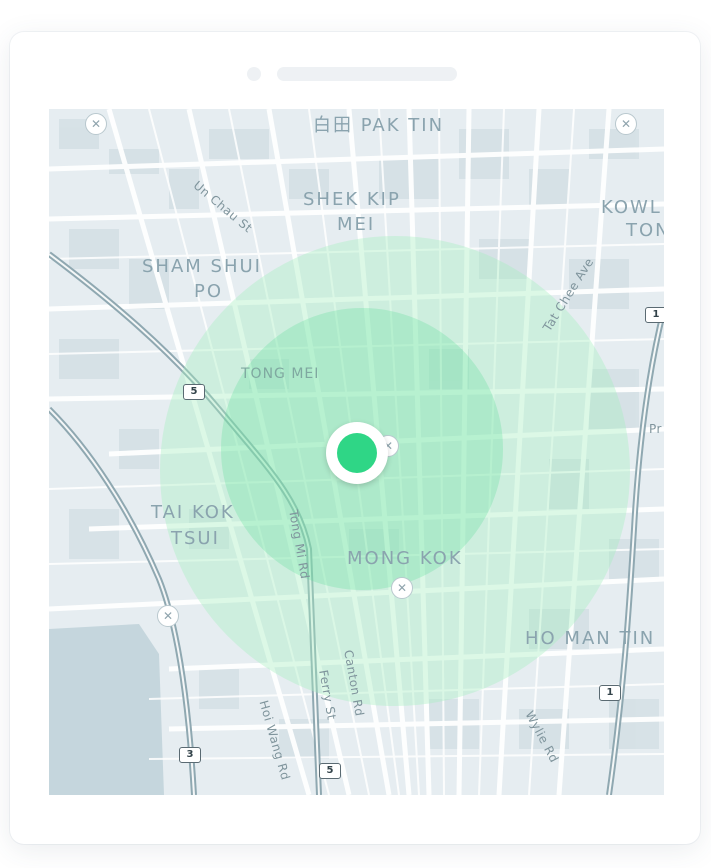 The width and height of the screenshot is (711, 868). Describe the element at coordinates (367, 74) in the screenshot. I see `speaker-bar` at that location.